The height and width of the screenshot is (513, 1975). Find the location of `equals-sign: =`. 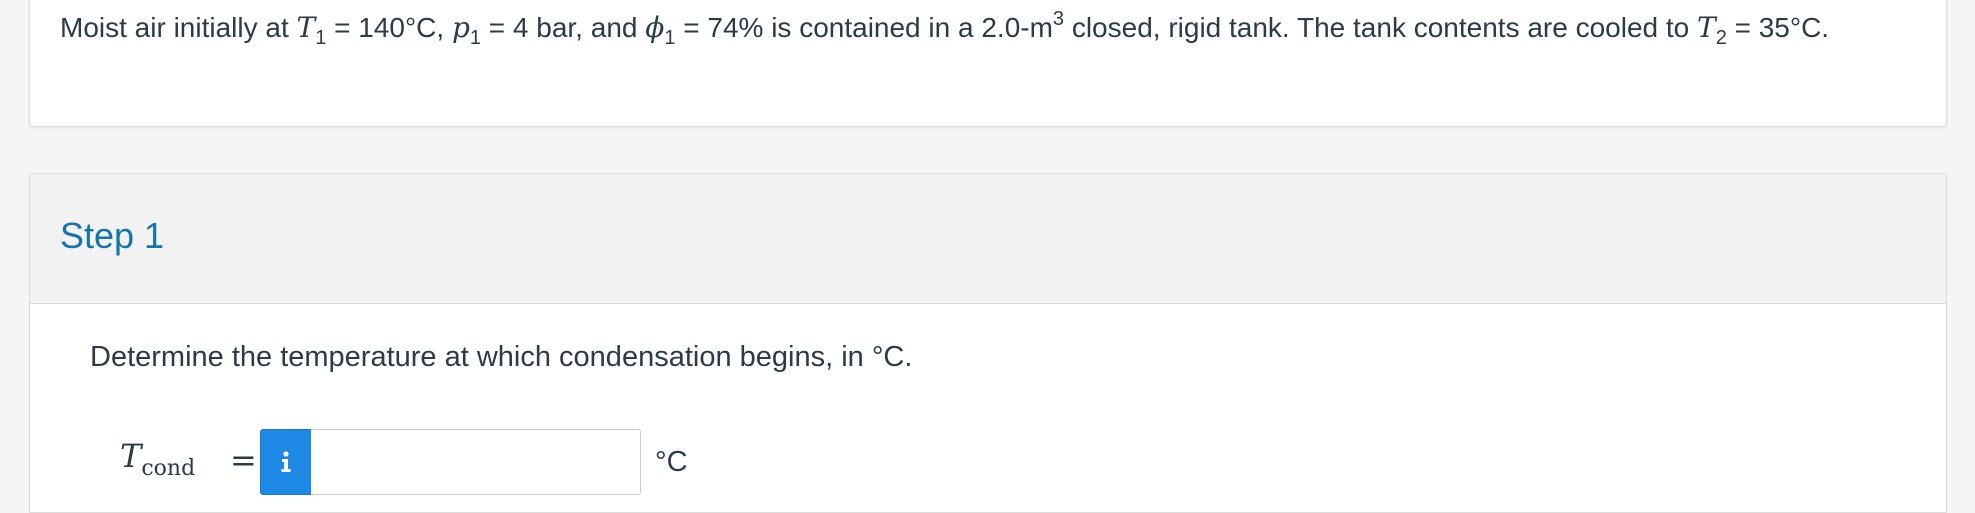

equals-sign: = is located at coordinates (243, 460).